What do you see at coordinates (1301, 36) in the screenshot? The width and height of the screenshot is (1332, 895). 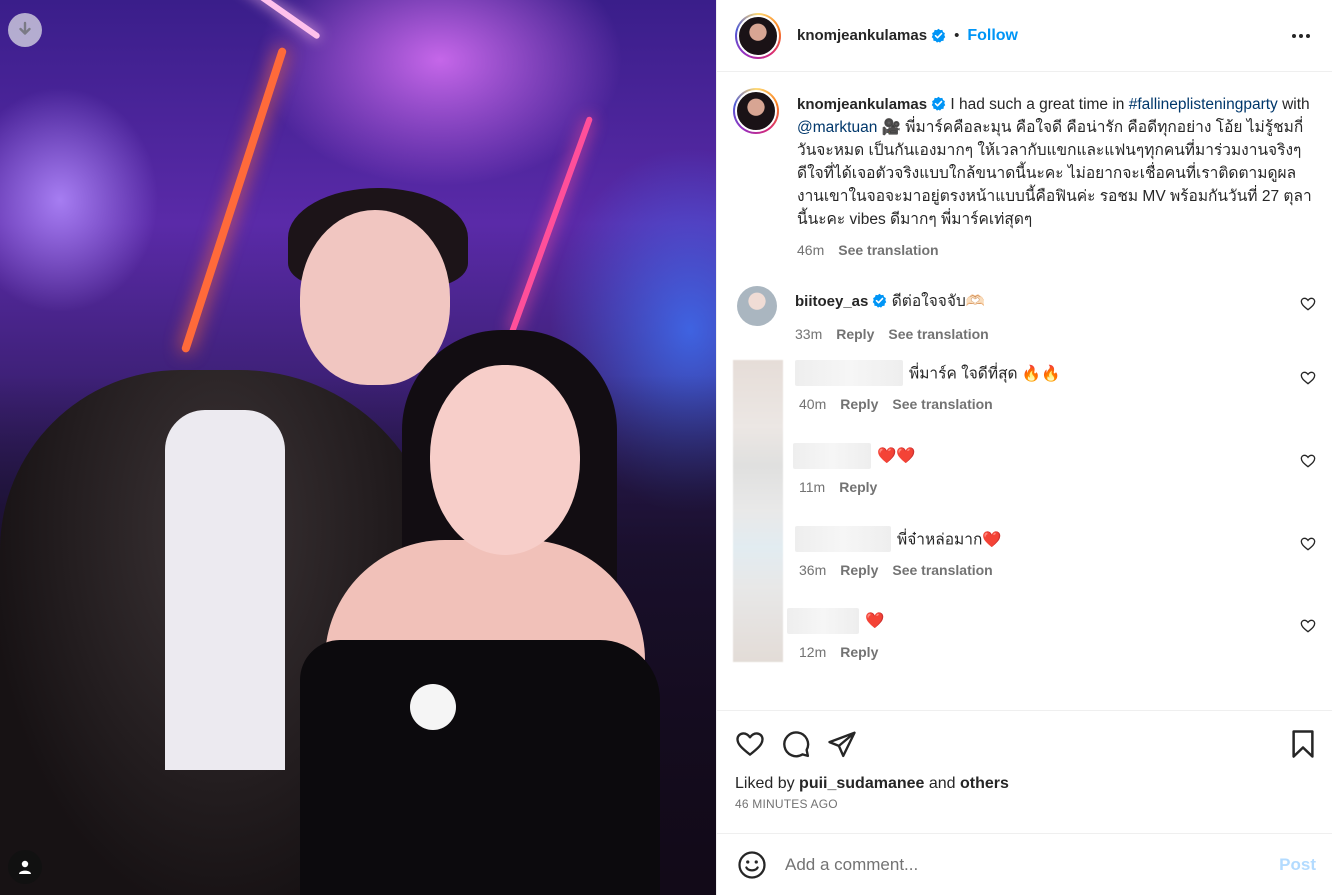 I see `more-options-button` at bounding box center [1301, 36].